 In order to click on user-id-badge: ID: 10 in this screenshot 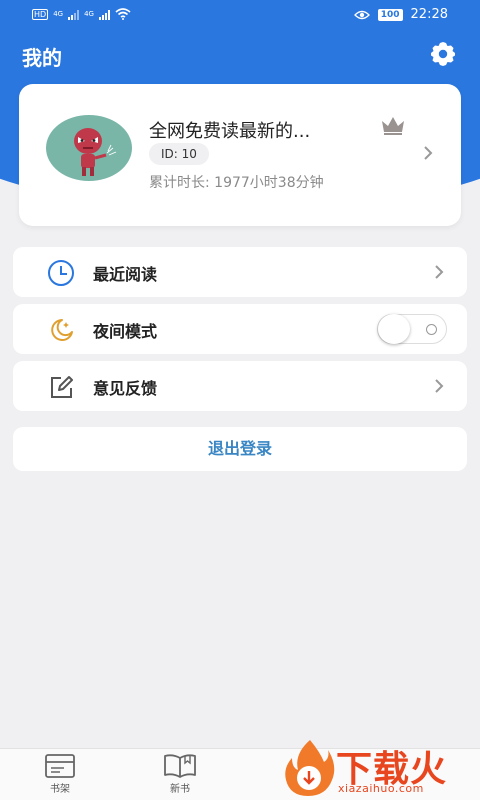, I will do `click(179, 154)`.